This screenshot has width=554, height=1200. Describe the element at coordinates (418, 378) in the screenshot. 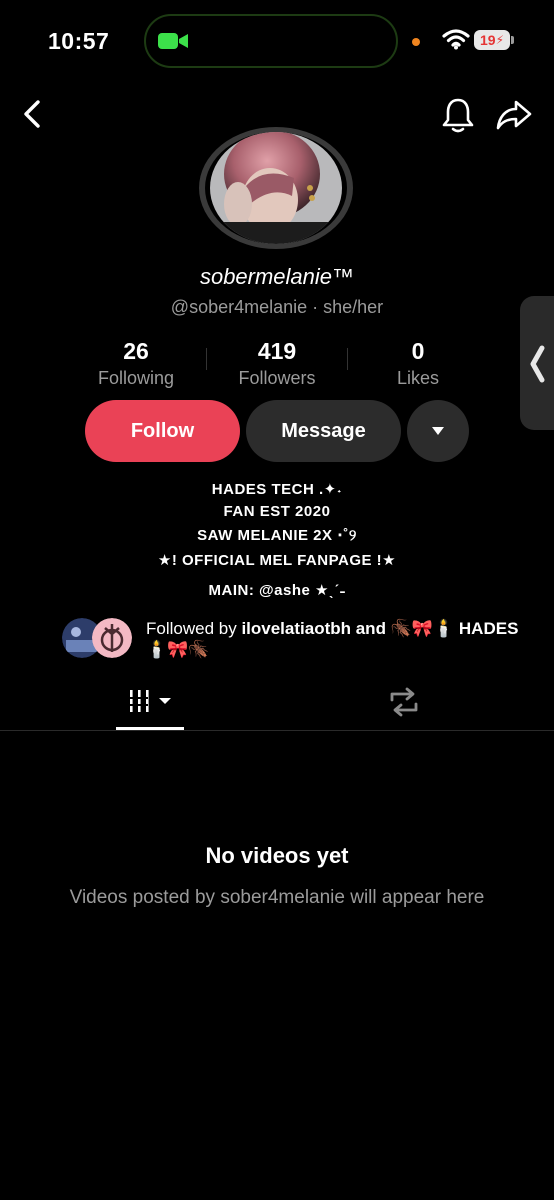

I see `likes-label: Likes` at that location.